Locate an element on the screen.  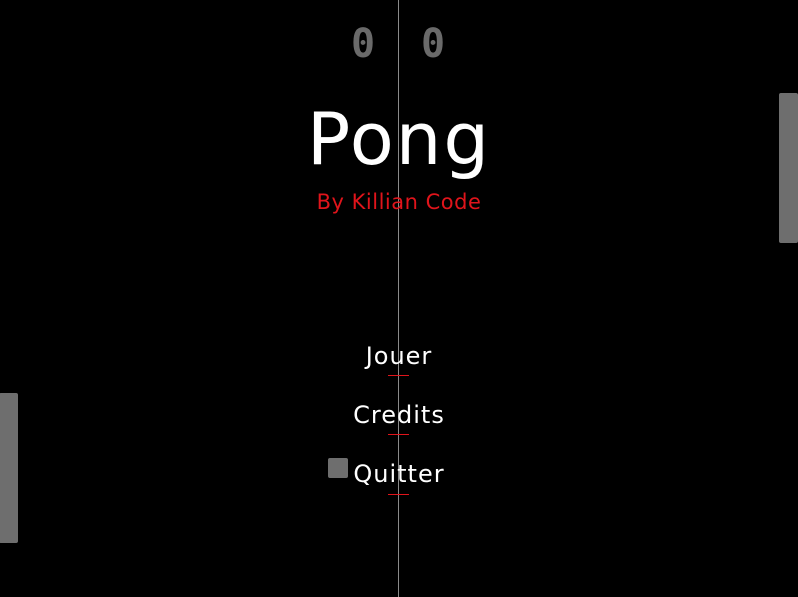
quit-menu-button: Quitter is located at coordinates (399, 474).